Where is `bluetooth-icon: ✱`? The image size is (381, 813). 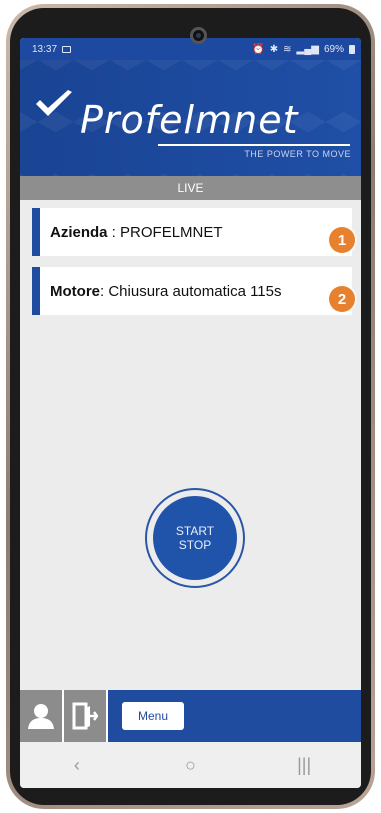
bluetooth-icon: ✱ is located at coordinates (274, 49).